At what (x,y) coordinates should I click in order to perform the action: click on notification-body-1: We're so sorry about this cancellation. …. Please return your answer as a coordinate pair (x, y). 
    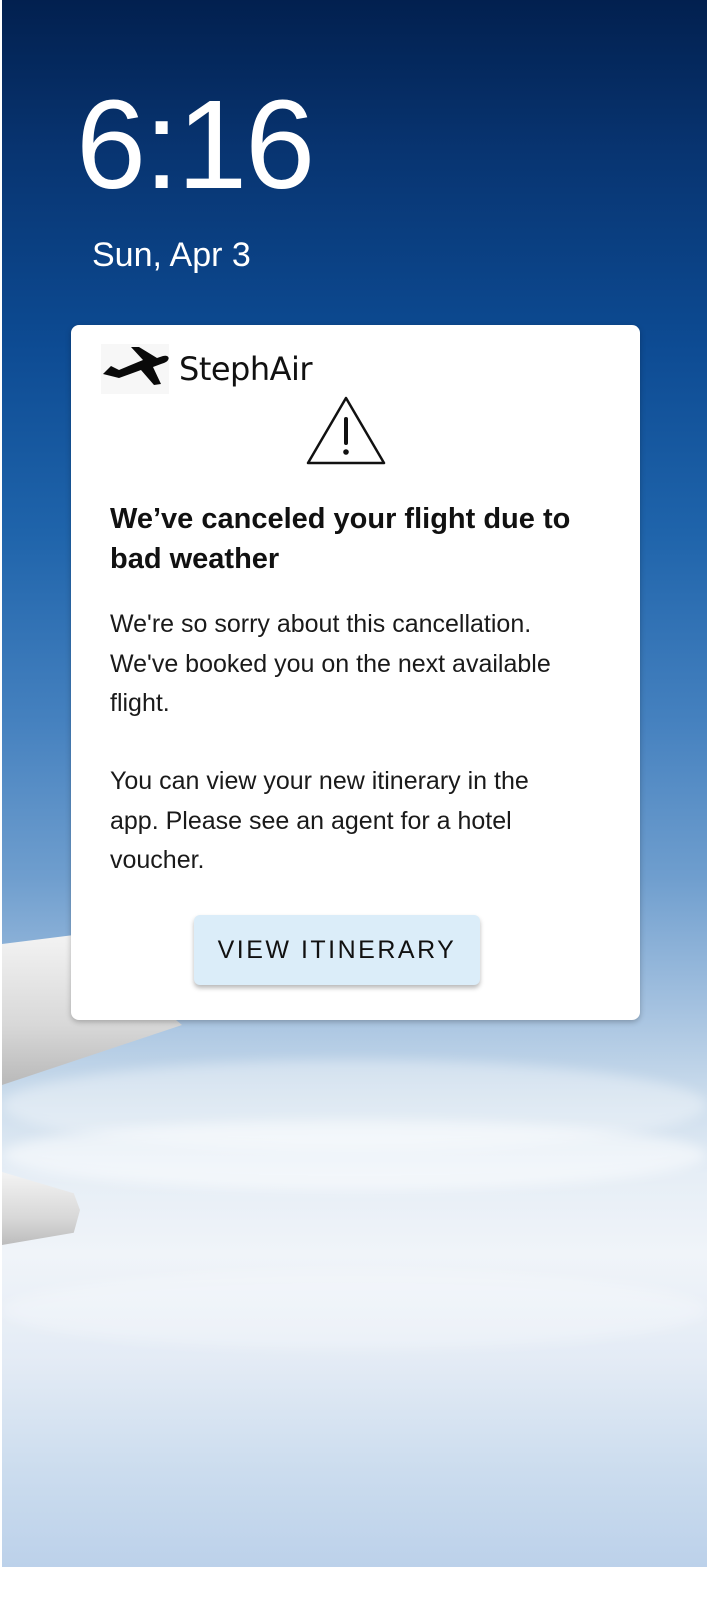
    Looking at the image, I should click on (330, 663).